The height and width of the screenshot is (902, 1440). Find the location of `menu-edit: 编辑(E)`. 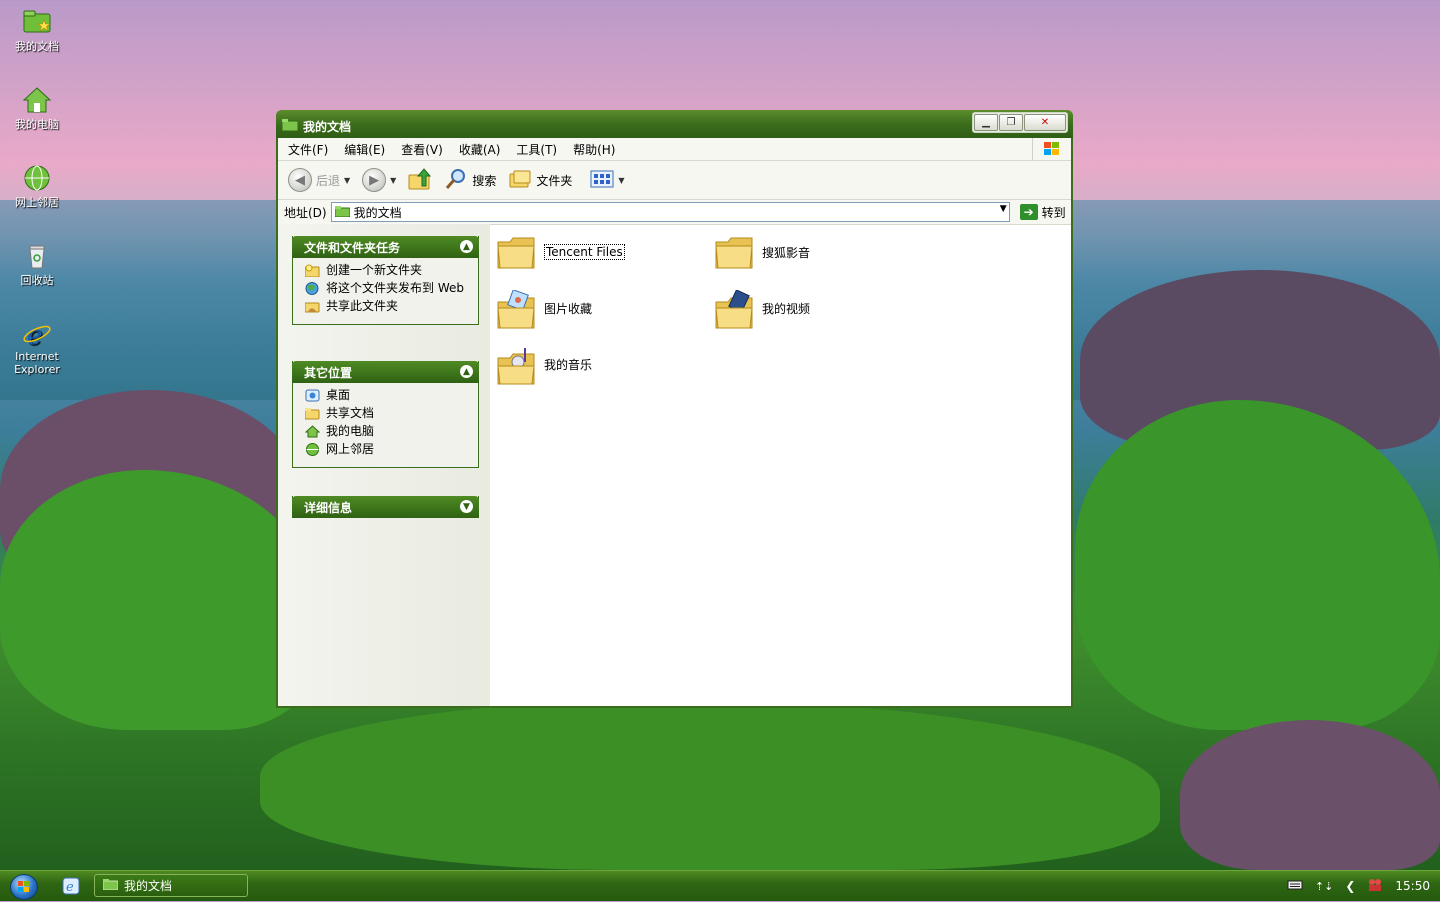

menu-edit: 编辑(E) is located at coordinates (364, 149).